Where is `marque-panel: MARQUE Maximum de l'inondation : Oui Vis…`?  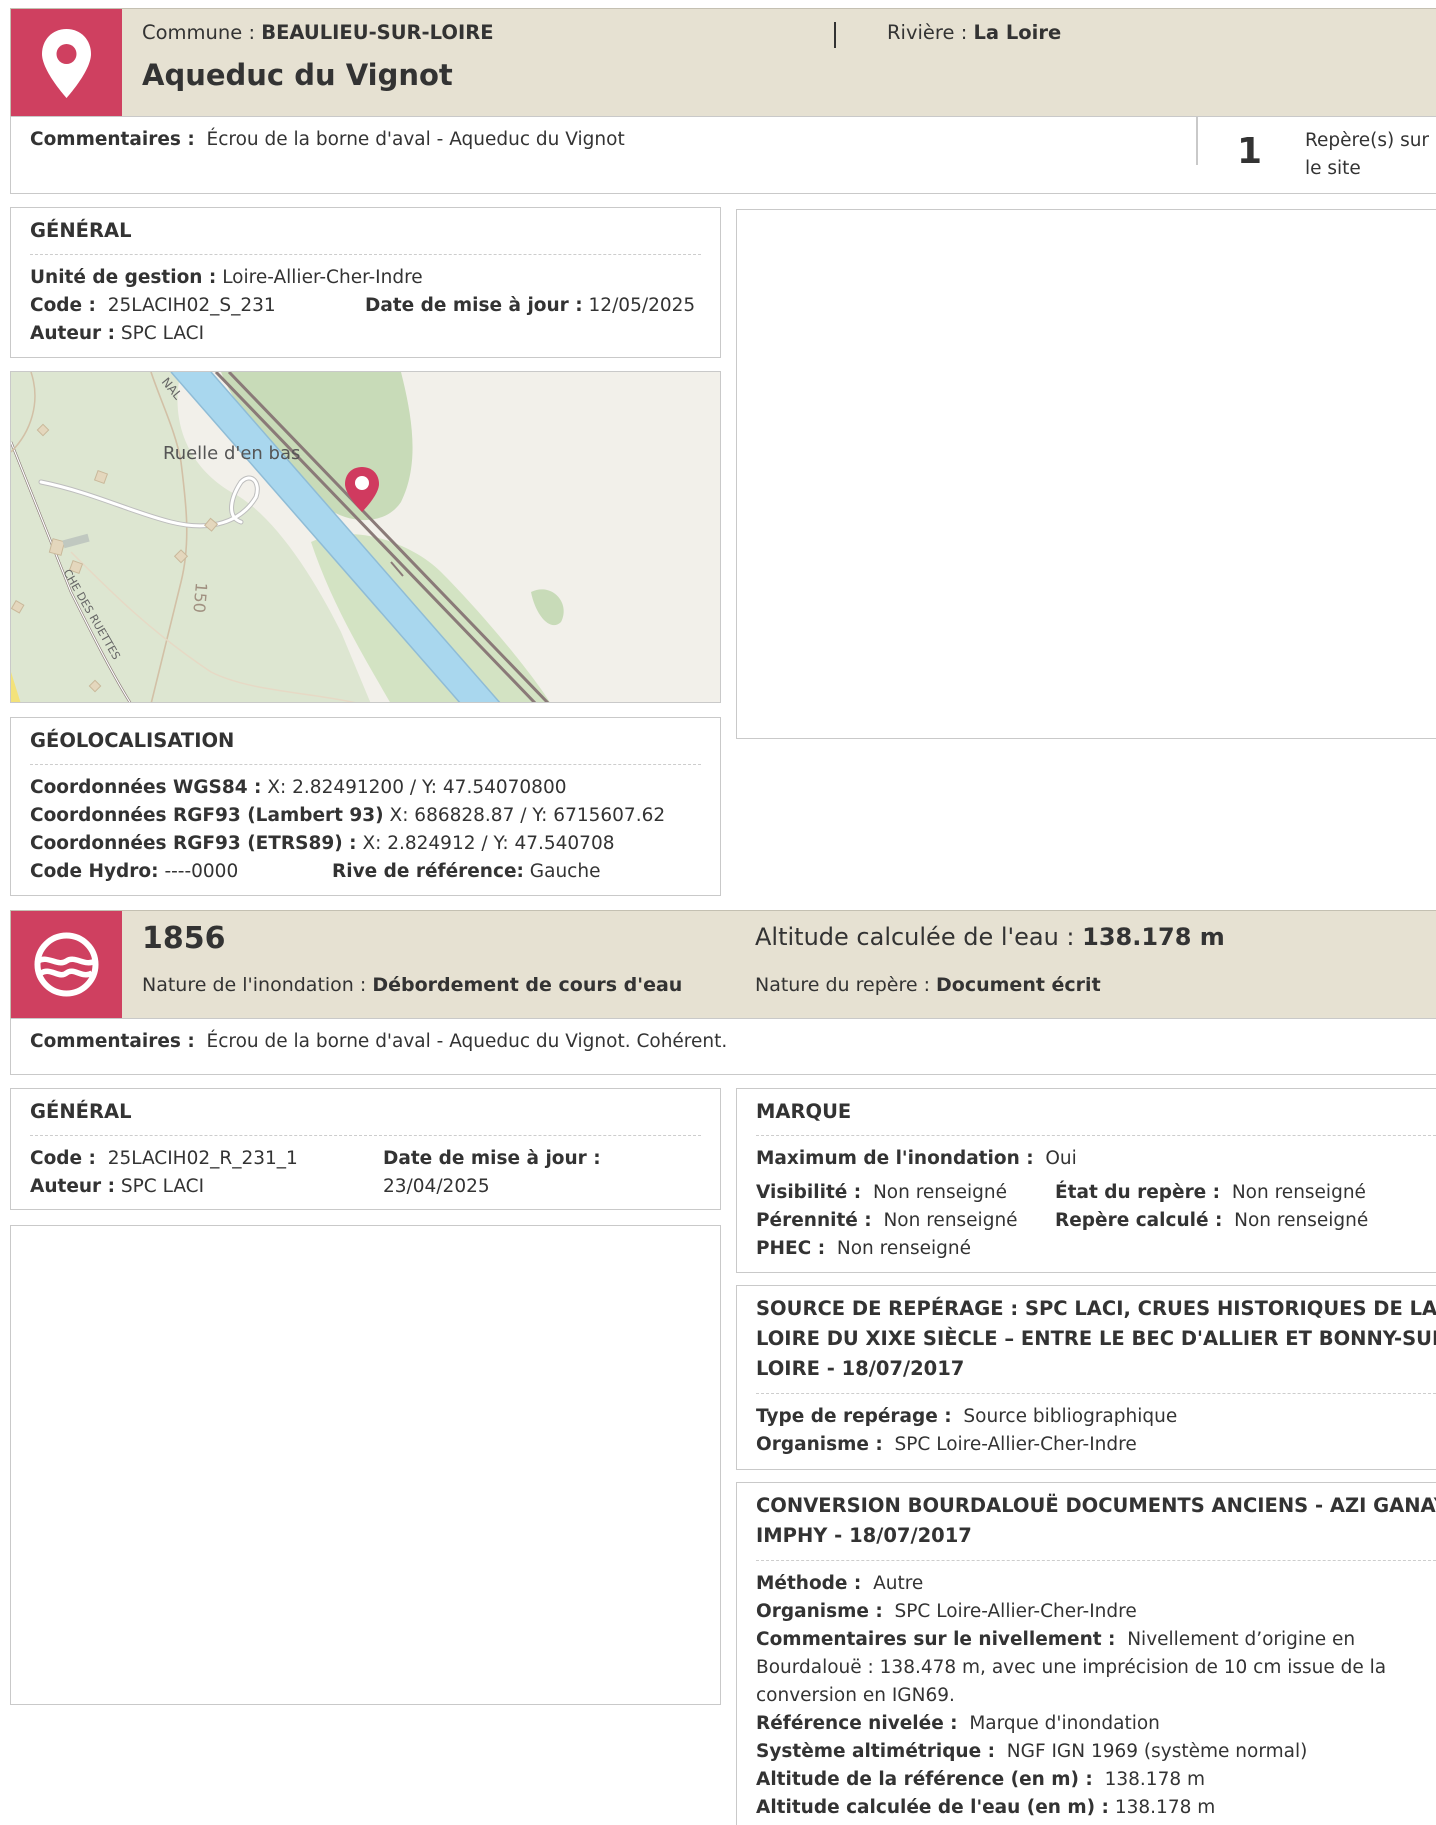 marque-panel: MARQUE Maximum de l'inondation : Oui Vis… is located at coordinates (1086, 1180).